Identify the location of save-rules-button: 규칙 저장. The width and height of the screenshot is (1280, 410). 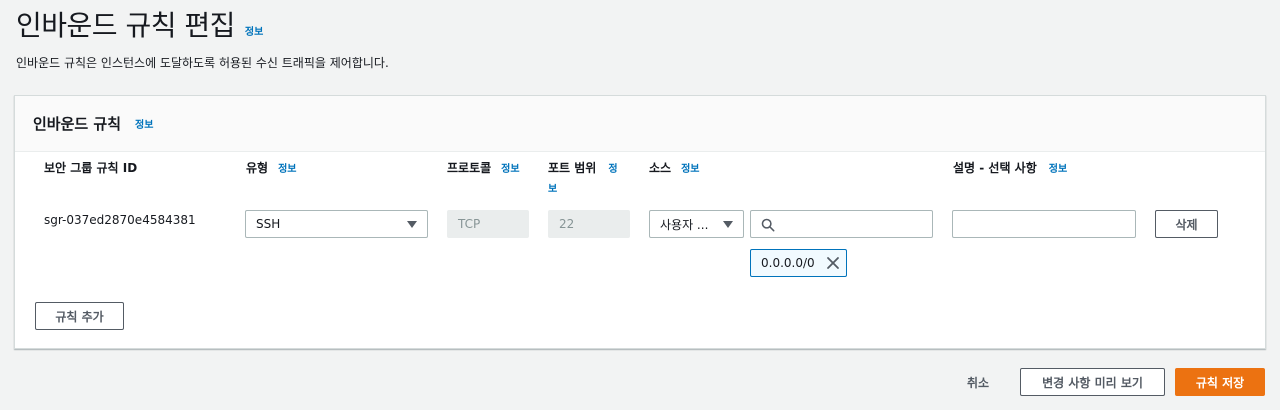
(1220, 382).